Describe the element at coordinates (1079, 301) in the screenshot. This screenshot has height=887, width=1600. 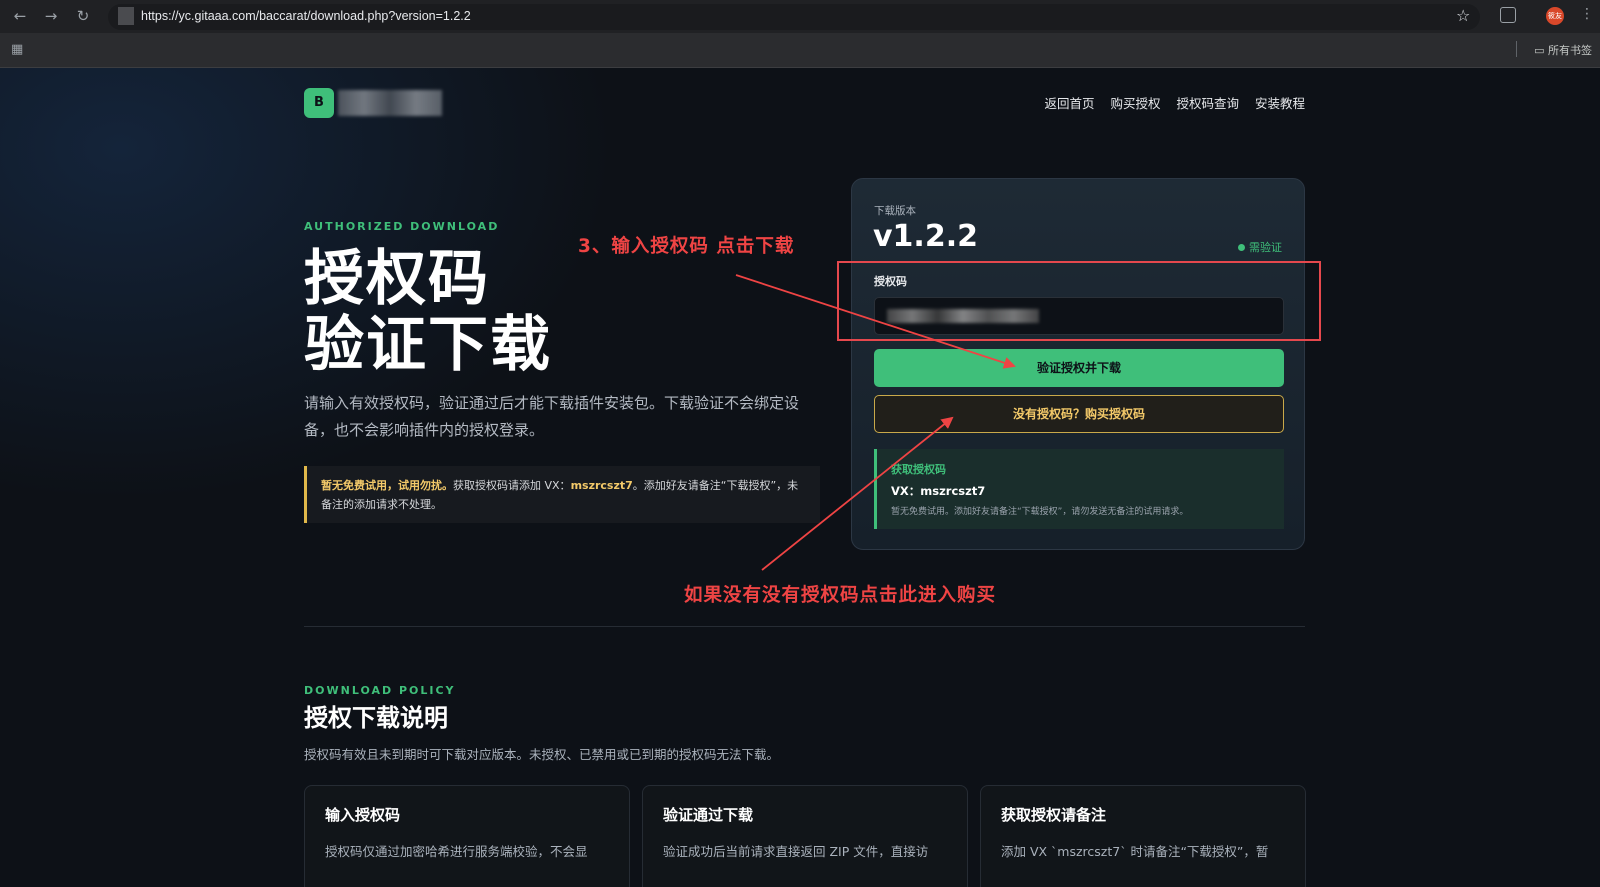
I see `annotation-highlight-box` at that location.